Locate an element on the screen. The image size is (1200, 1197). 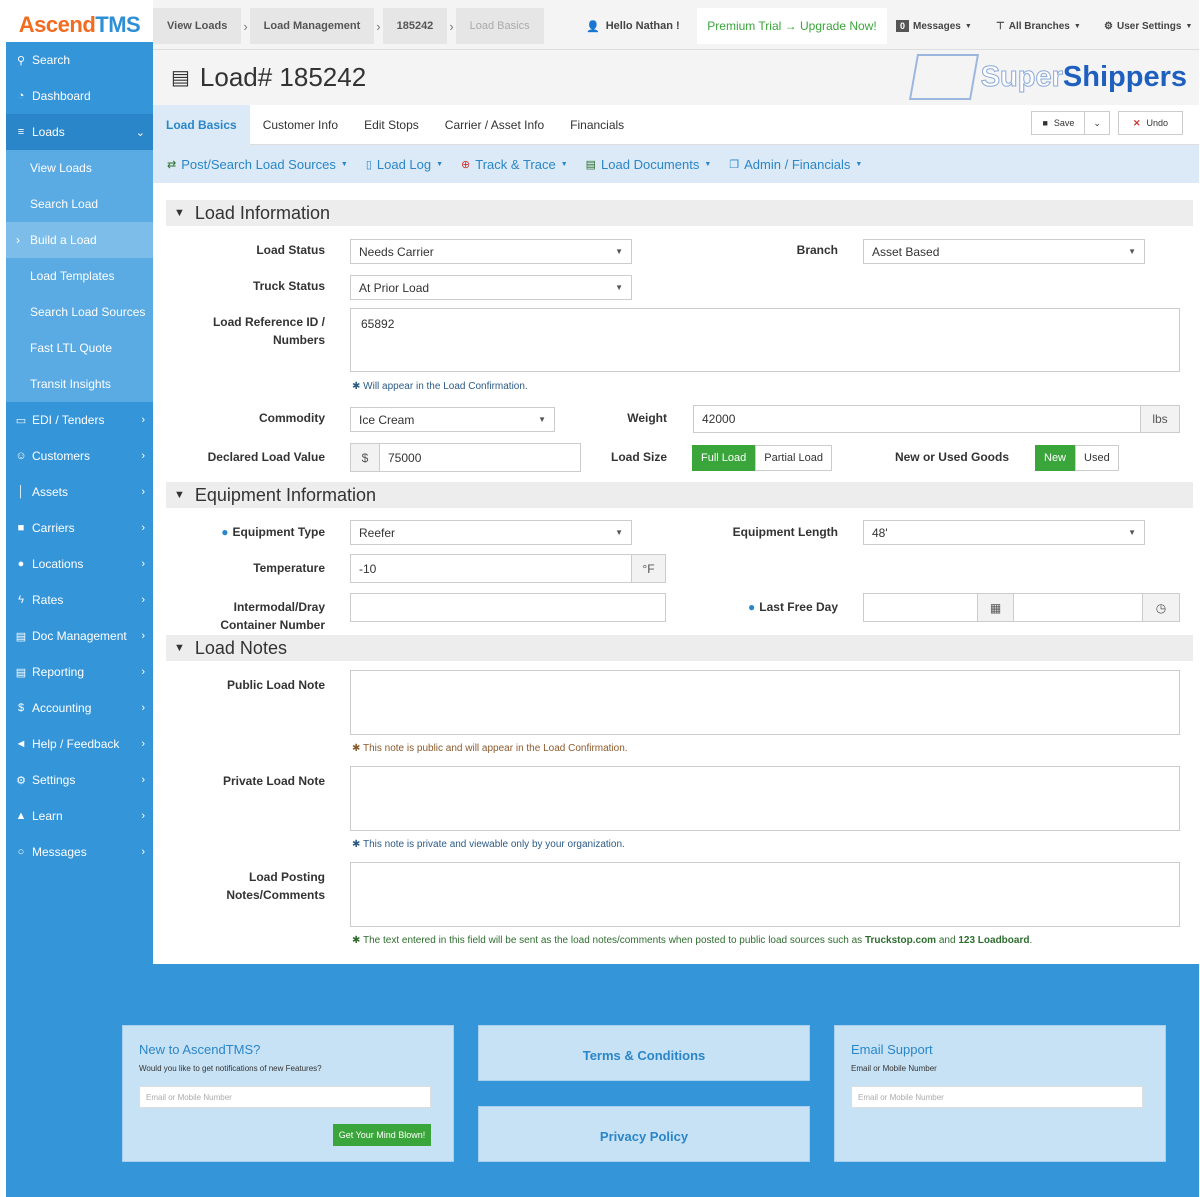
breadcrumb-load-management: Load Management is located at coordinates (312, 26).